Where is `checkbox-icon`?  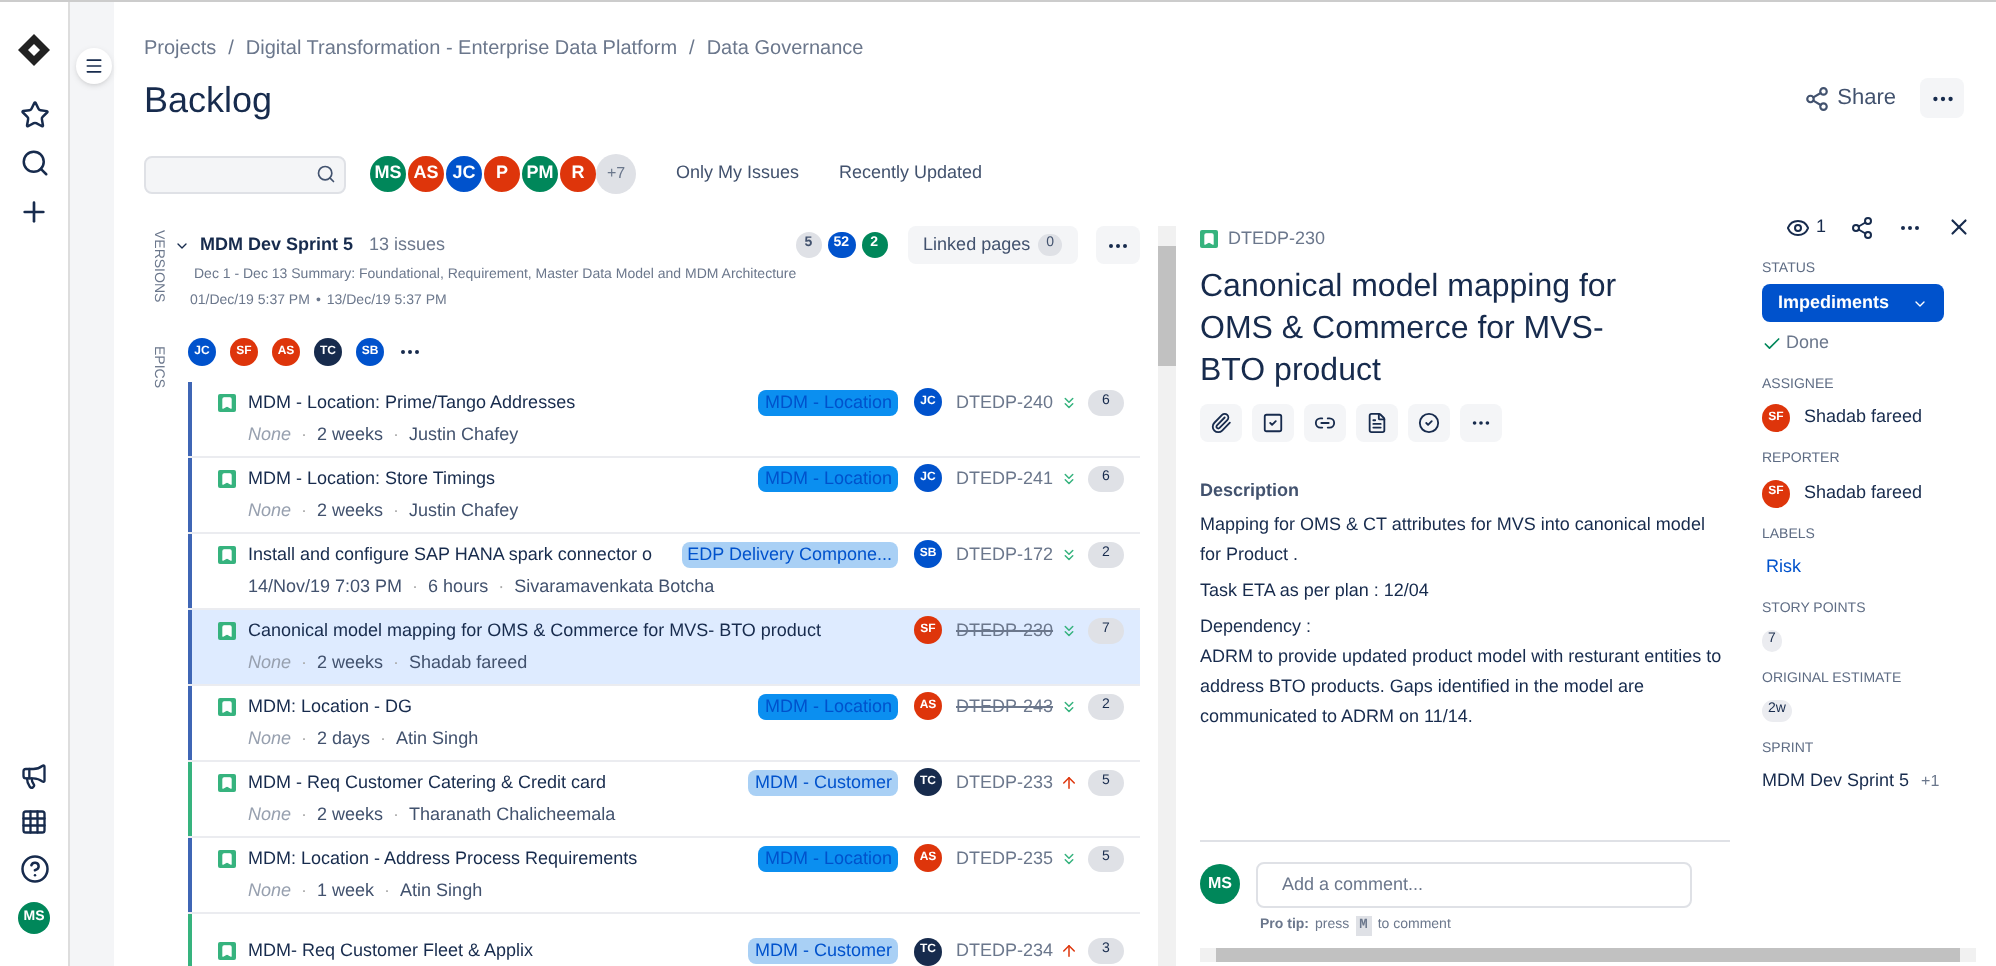 checkbox-icon is located at coordinates (1273, 422).